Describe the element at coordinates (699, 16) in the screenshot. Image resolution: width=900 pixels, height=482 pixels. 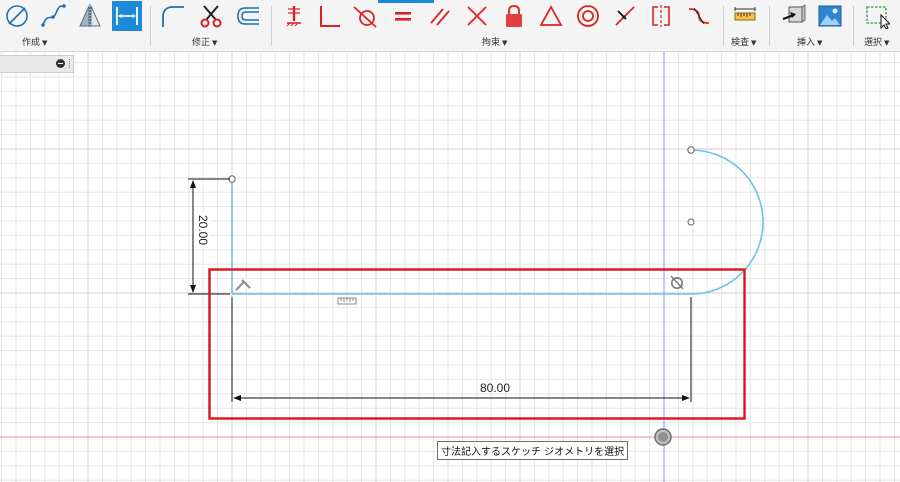
I see `curvature-constraint-icon` at that location.